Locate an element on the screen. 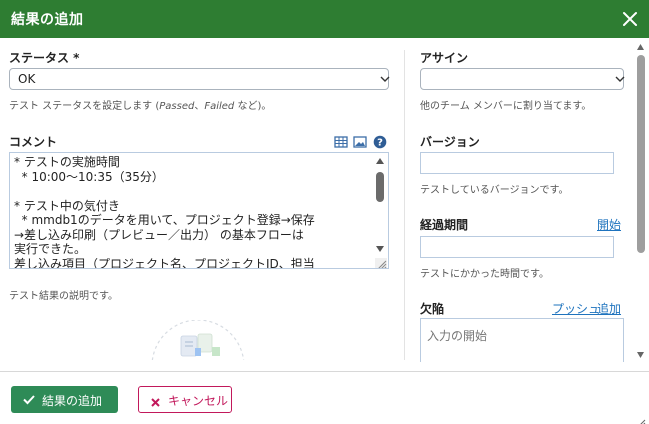  defects-placeholder: 入力の開始 is located at coordinates (457, 336).